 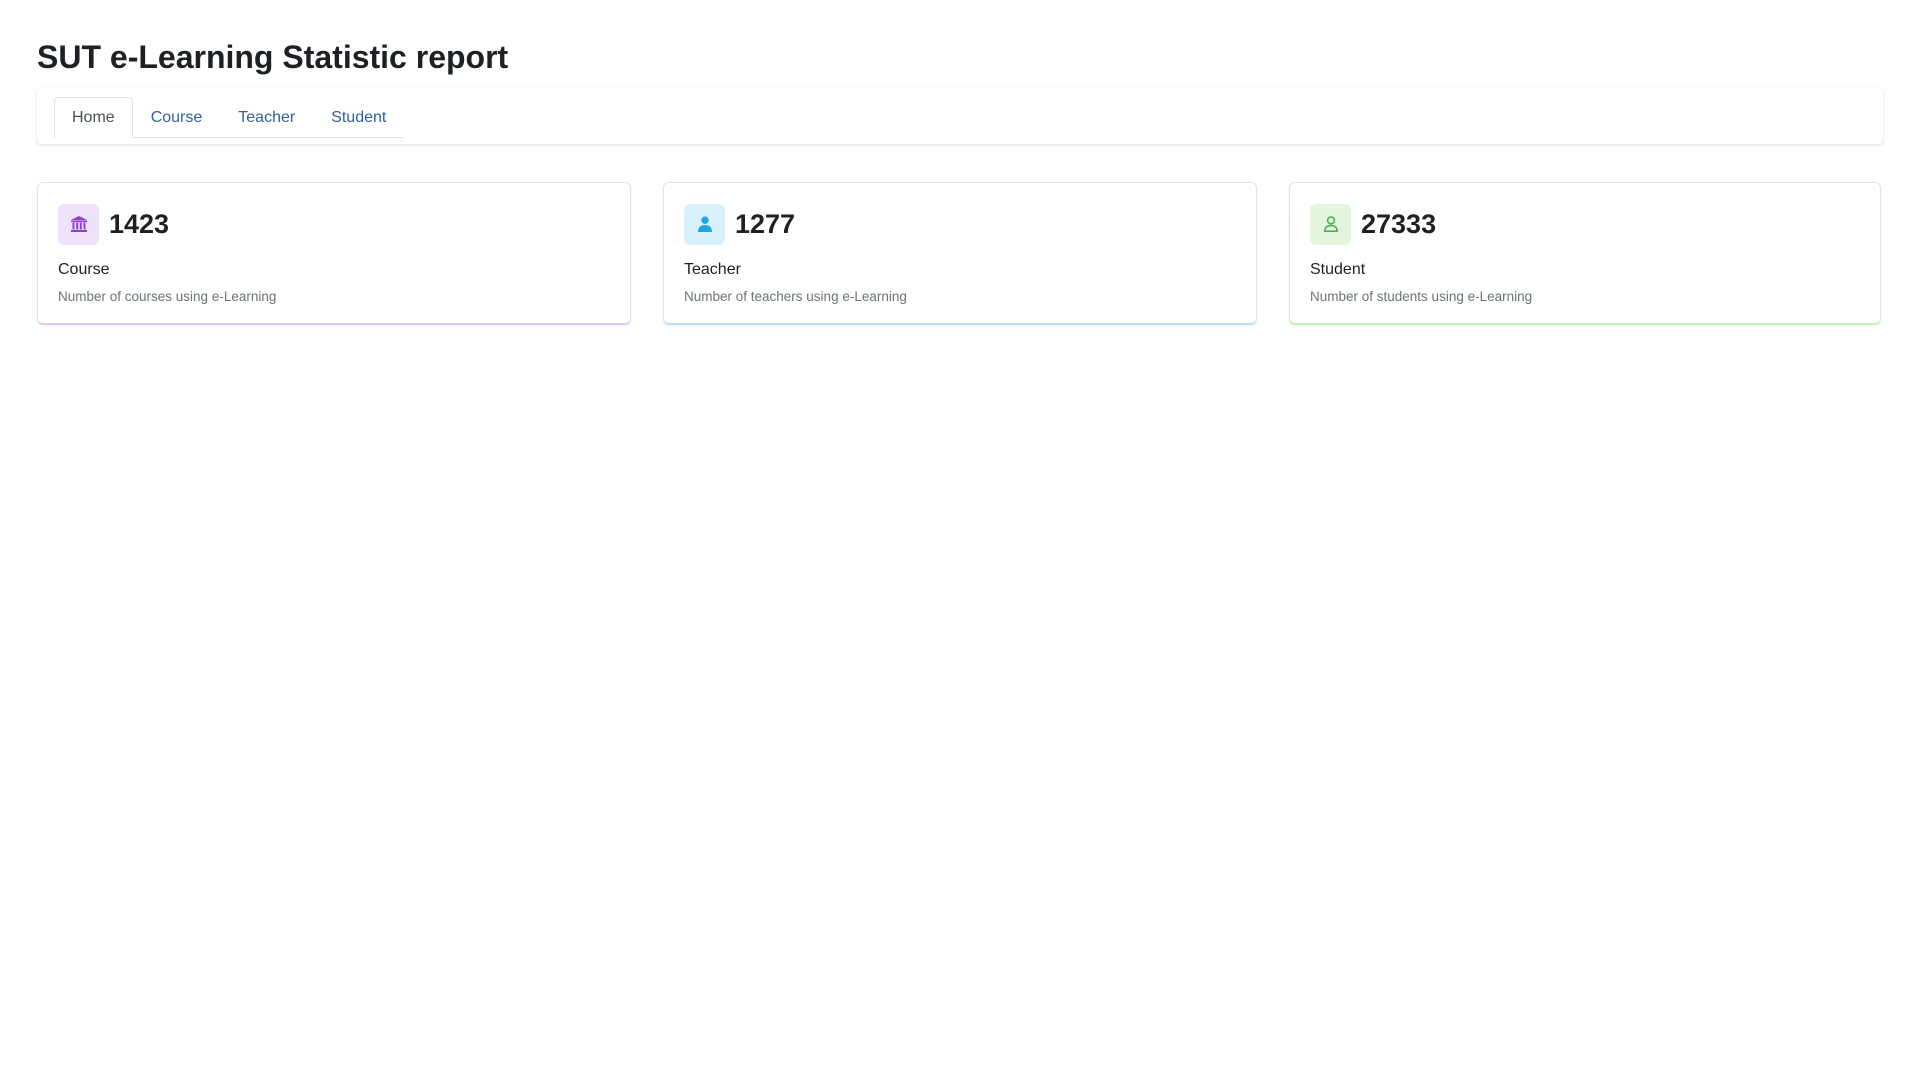 What do you see at coordinates (1421, 296) in the screenshot?
I see `student-description: Number of students using e-Learning` at bounding box center [1421, 296].